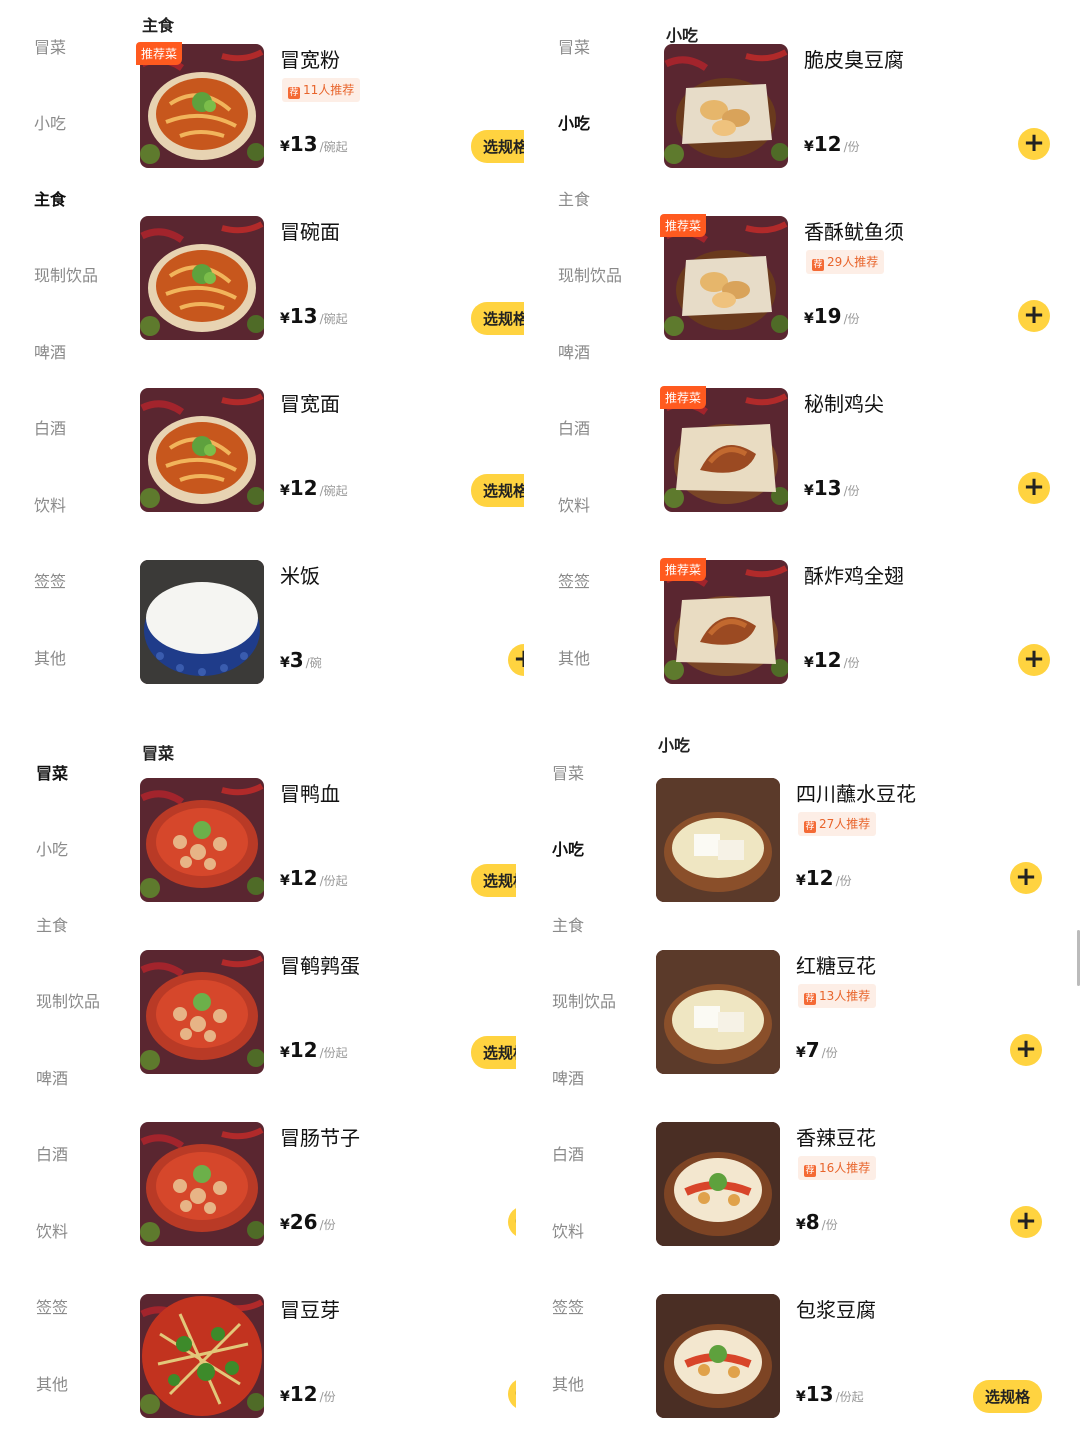  I want to click on dish-item: 冒鹌鹑蛋 ¥12/份起 选规格, so click(340, 1015).